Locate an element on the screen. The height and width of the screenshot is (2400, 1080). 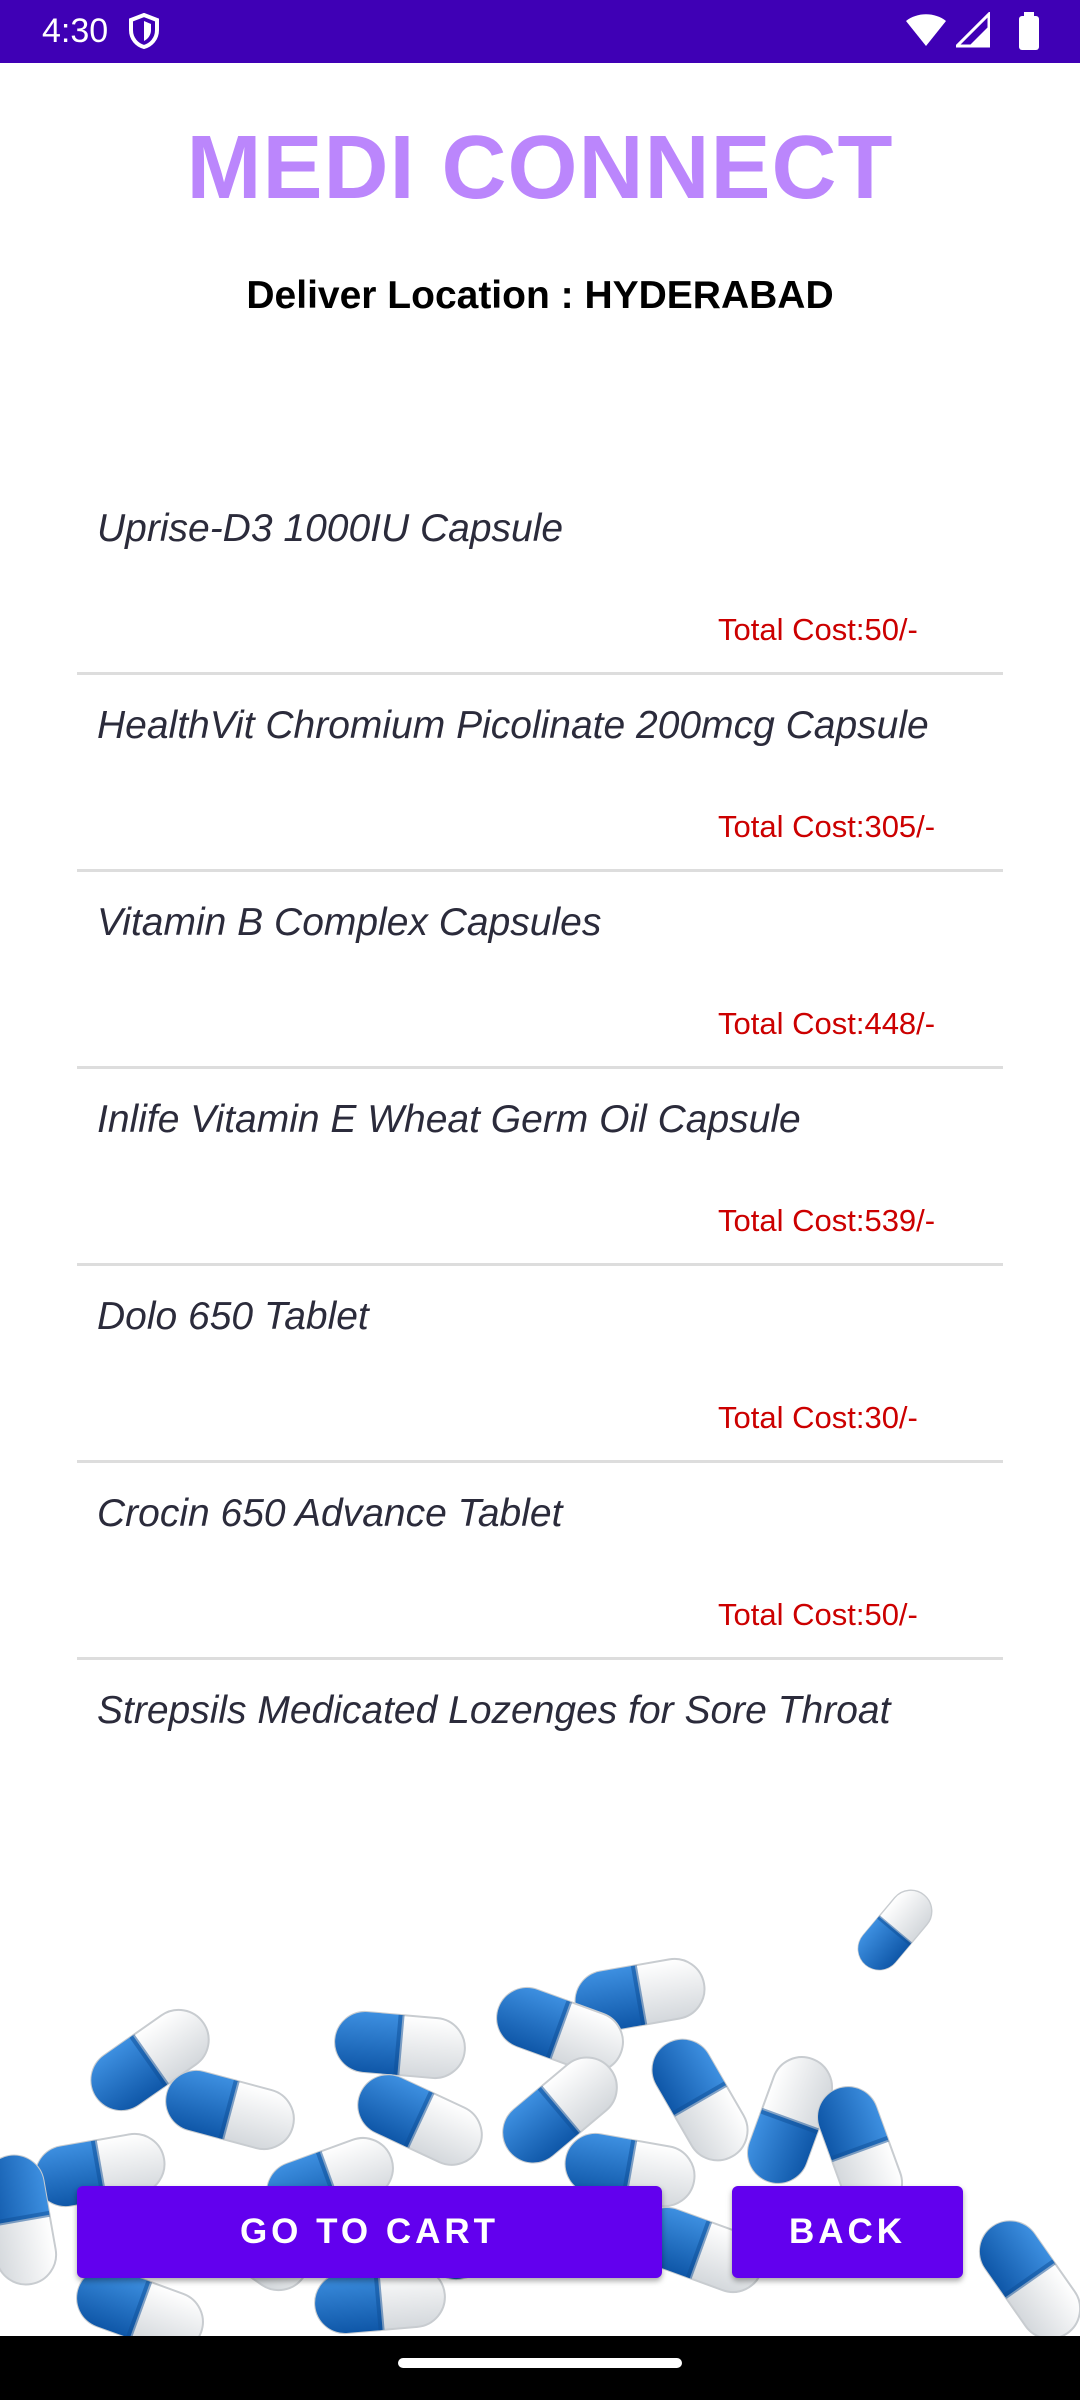
navigation-bar is located at coordinates (540, 2368).